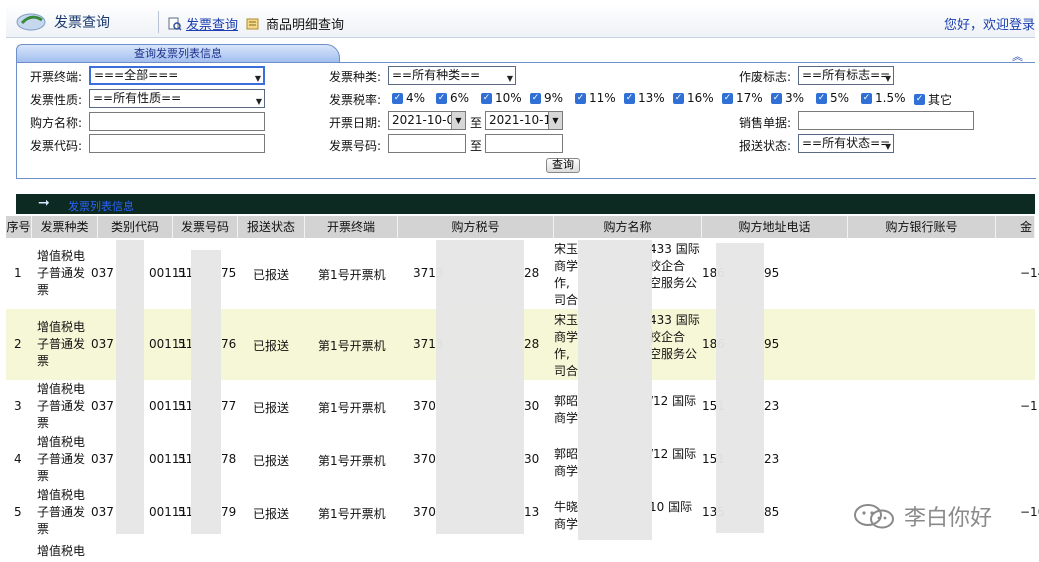 The height and width of the screenshot is (562, 1039). I want to click on nav-goods-detail-label: 商品明细查询, so click(305, 23).